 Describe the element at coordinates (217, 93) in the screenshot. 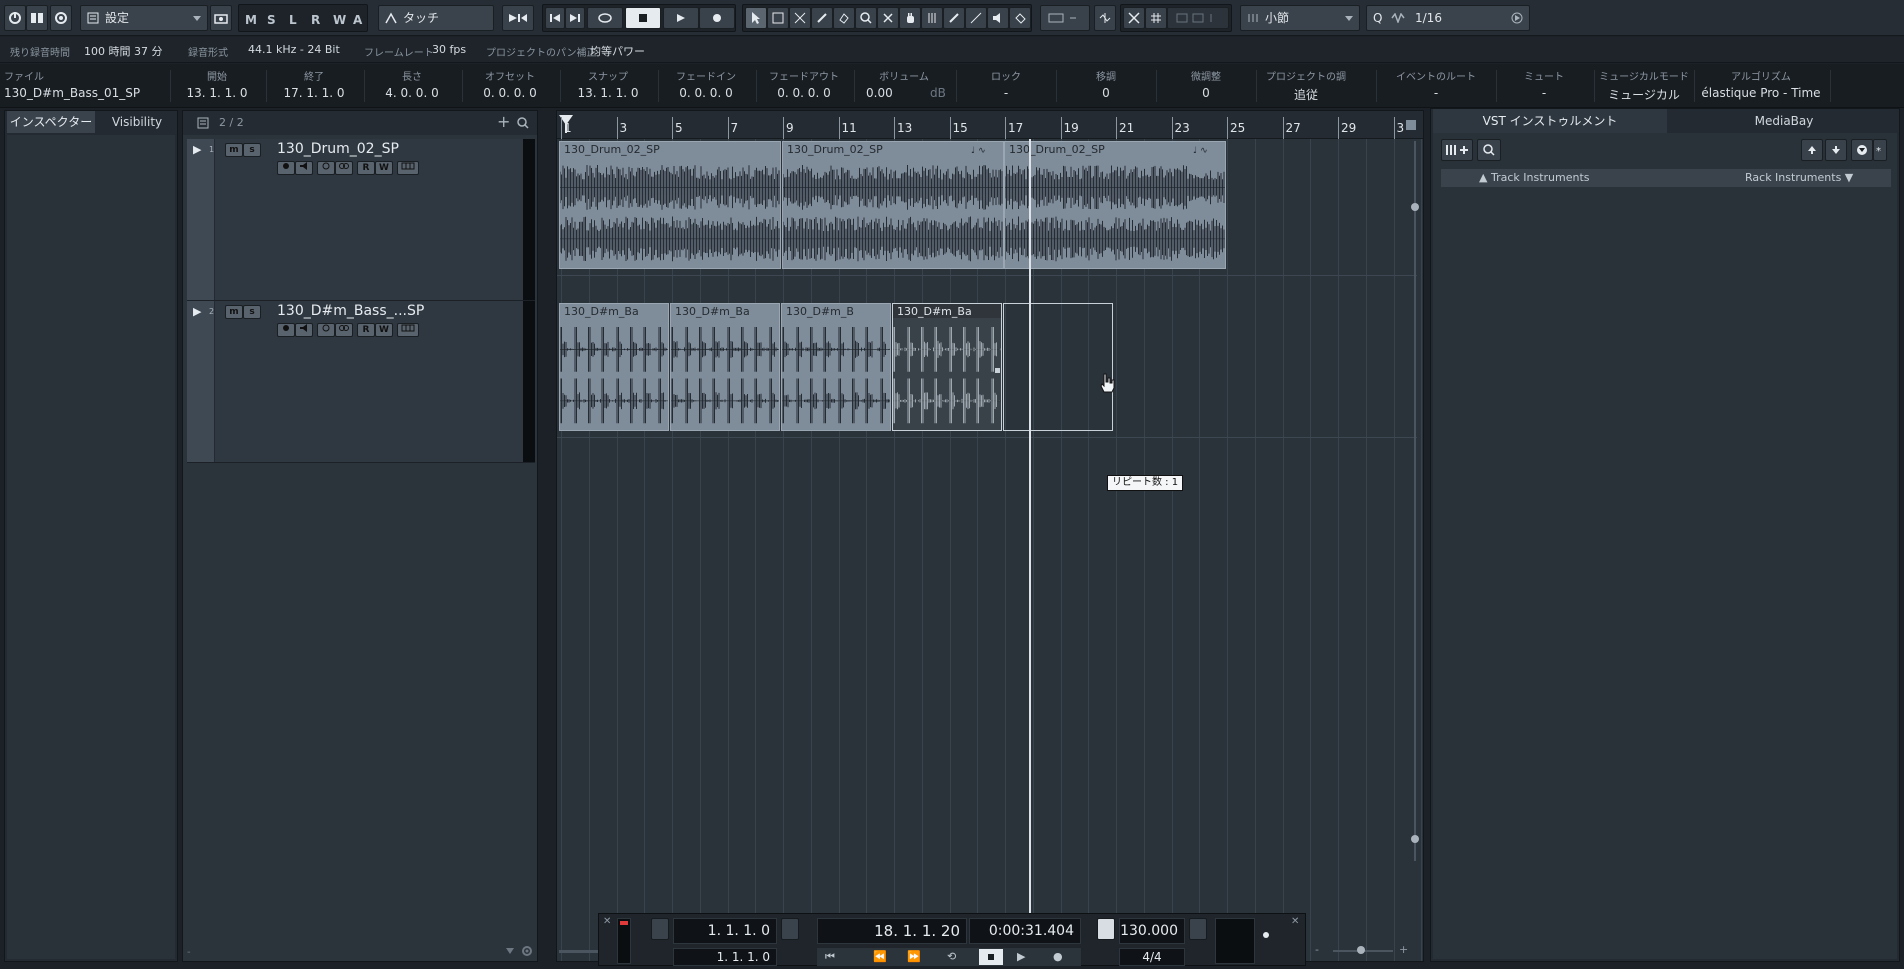

I see `info-start-value: 13. 1. 1. 0` at that location.